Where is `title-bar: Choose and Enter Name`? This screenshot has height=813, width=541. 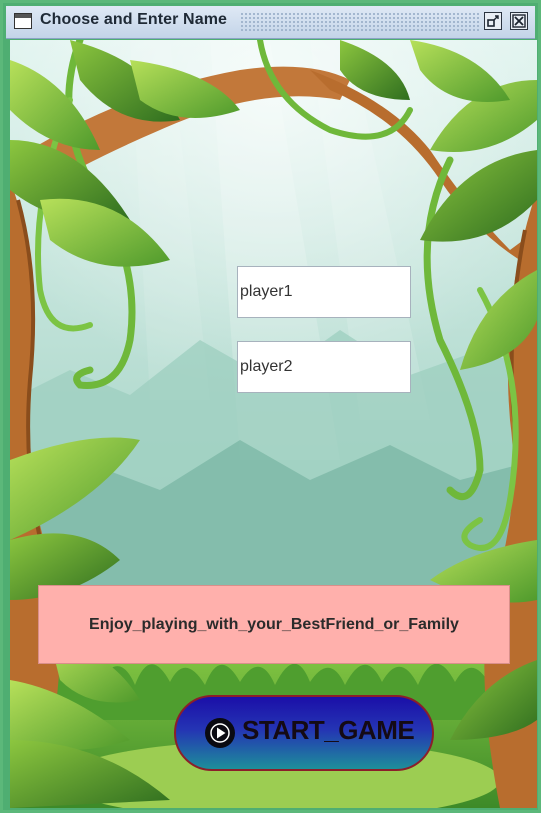 title-bar: Choose and Enter Name is located at coordinates (270, 22).